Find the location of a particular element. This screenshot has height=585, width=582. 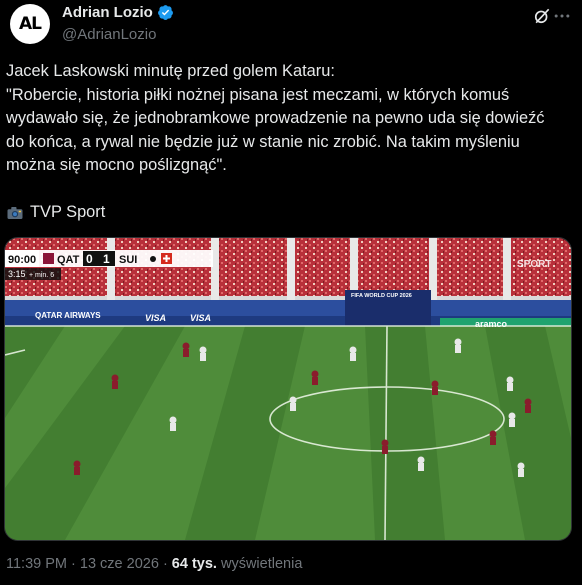

ad-board-world-cup: FIFA WORLD CUP 2026 is located at coordinates (381, 296).